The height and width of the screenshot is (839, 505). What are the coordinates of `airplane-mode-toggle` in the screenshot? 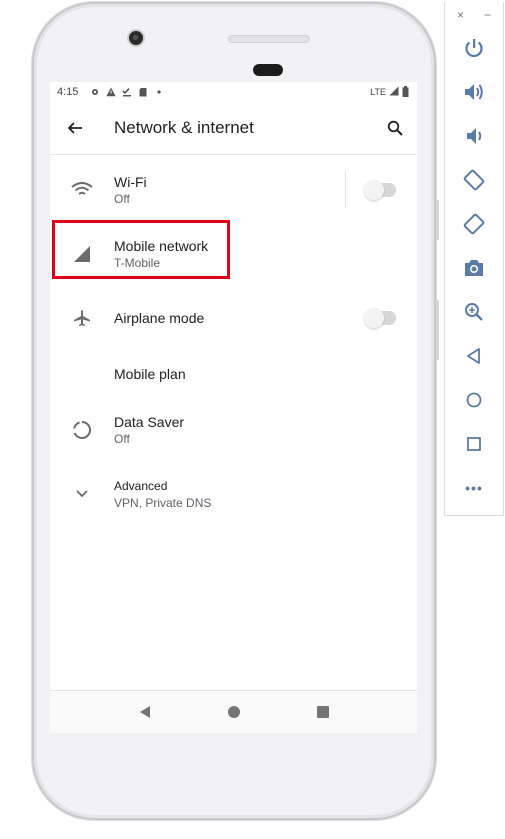 It's located at (380, 318).